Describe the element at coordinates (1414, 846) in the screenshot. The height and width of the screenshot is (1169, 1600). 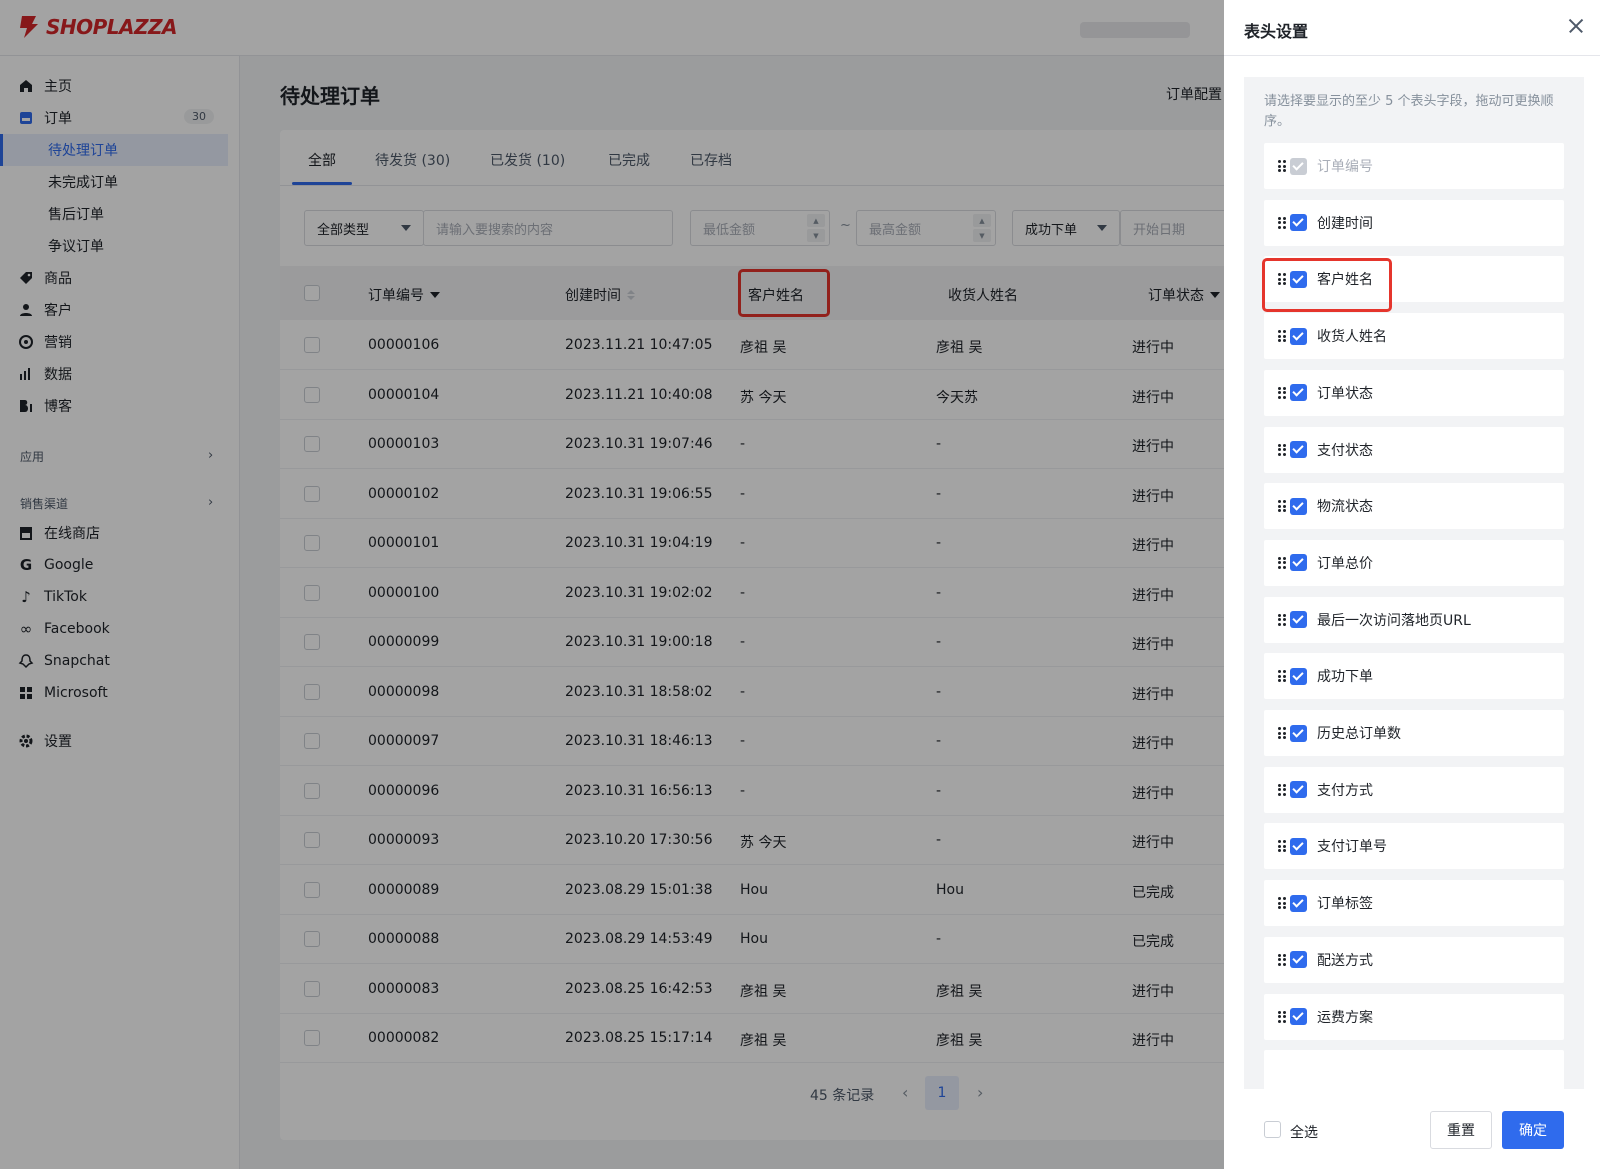
I see `header-field-item: 支付订单号` at that location.